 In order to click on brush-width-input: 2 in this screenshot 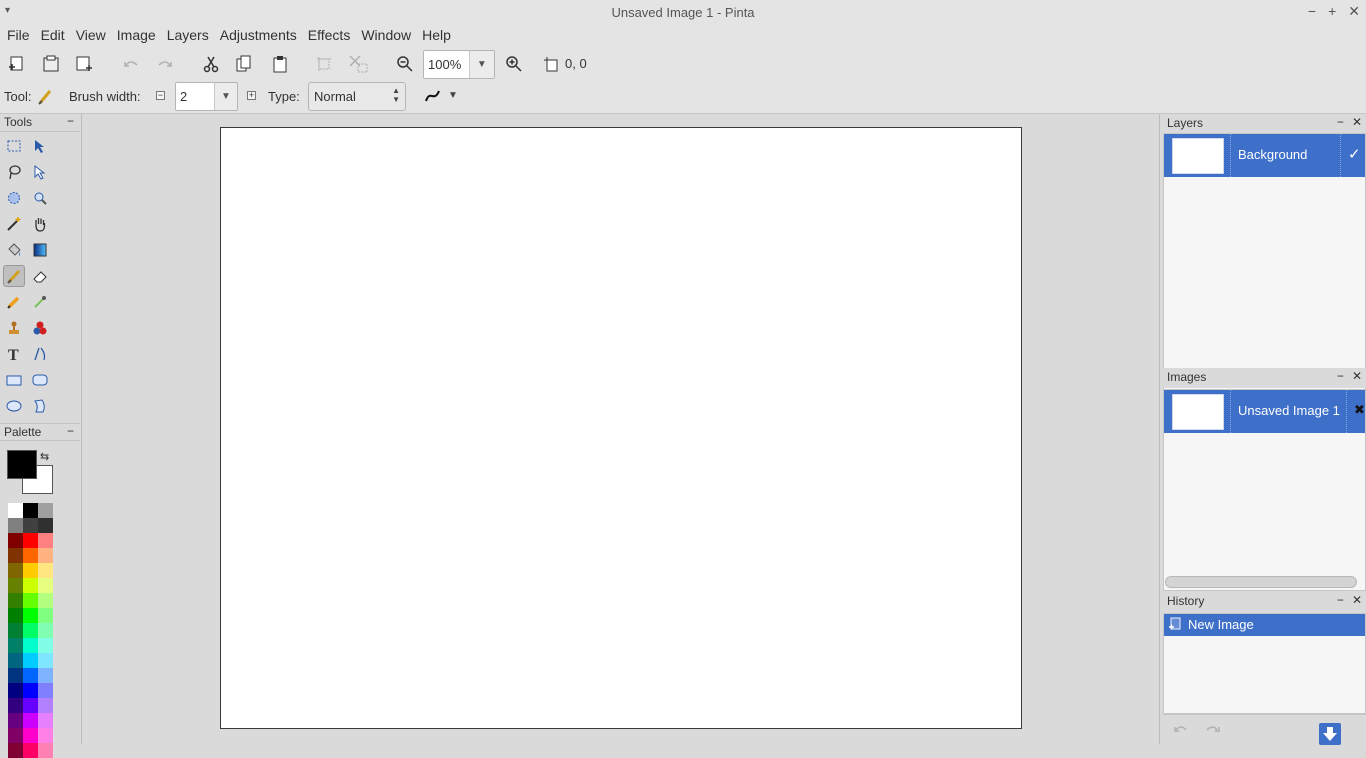, I will do `click(195, 96)`.